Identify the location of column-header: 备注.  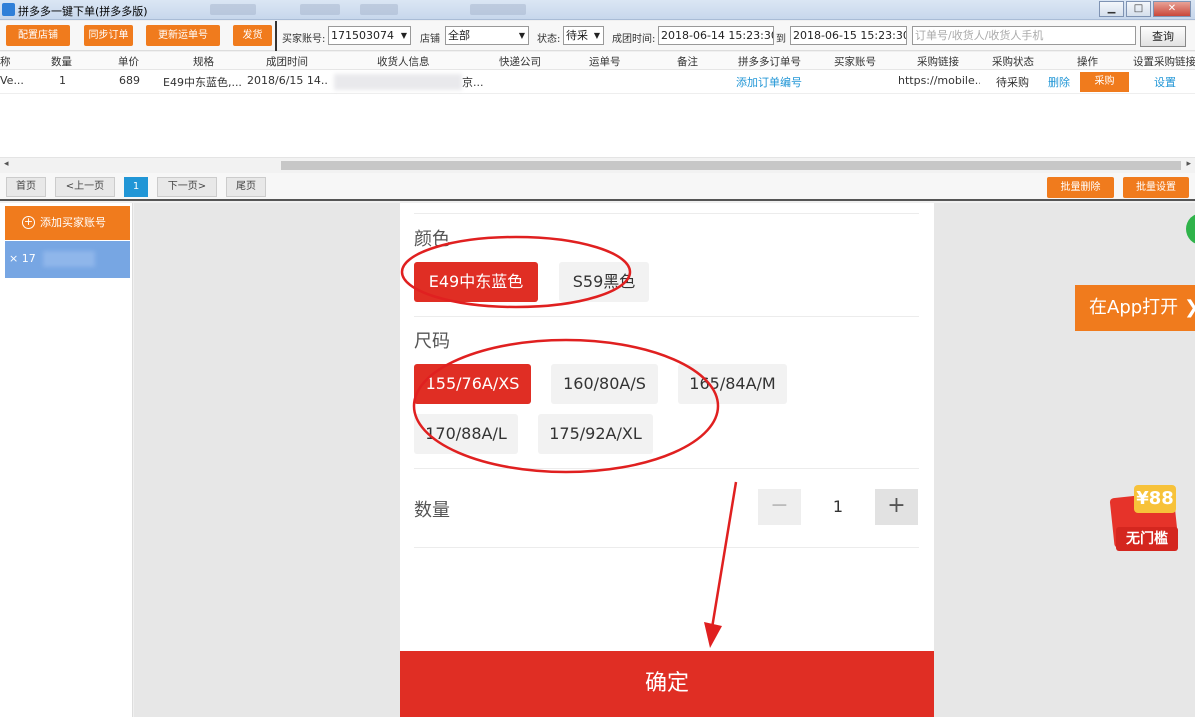
(687, 62).